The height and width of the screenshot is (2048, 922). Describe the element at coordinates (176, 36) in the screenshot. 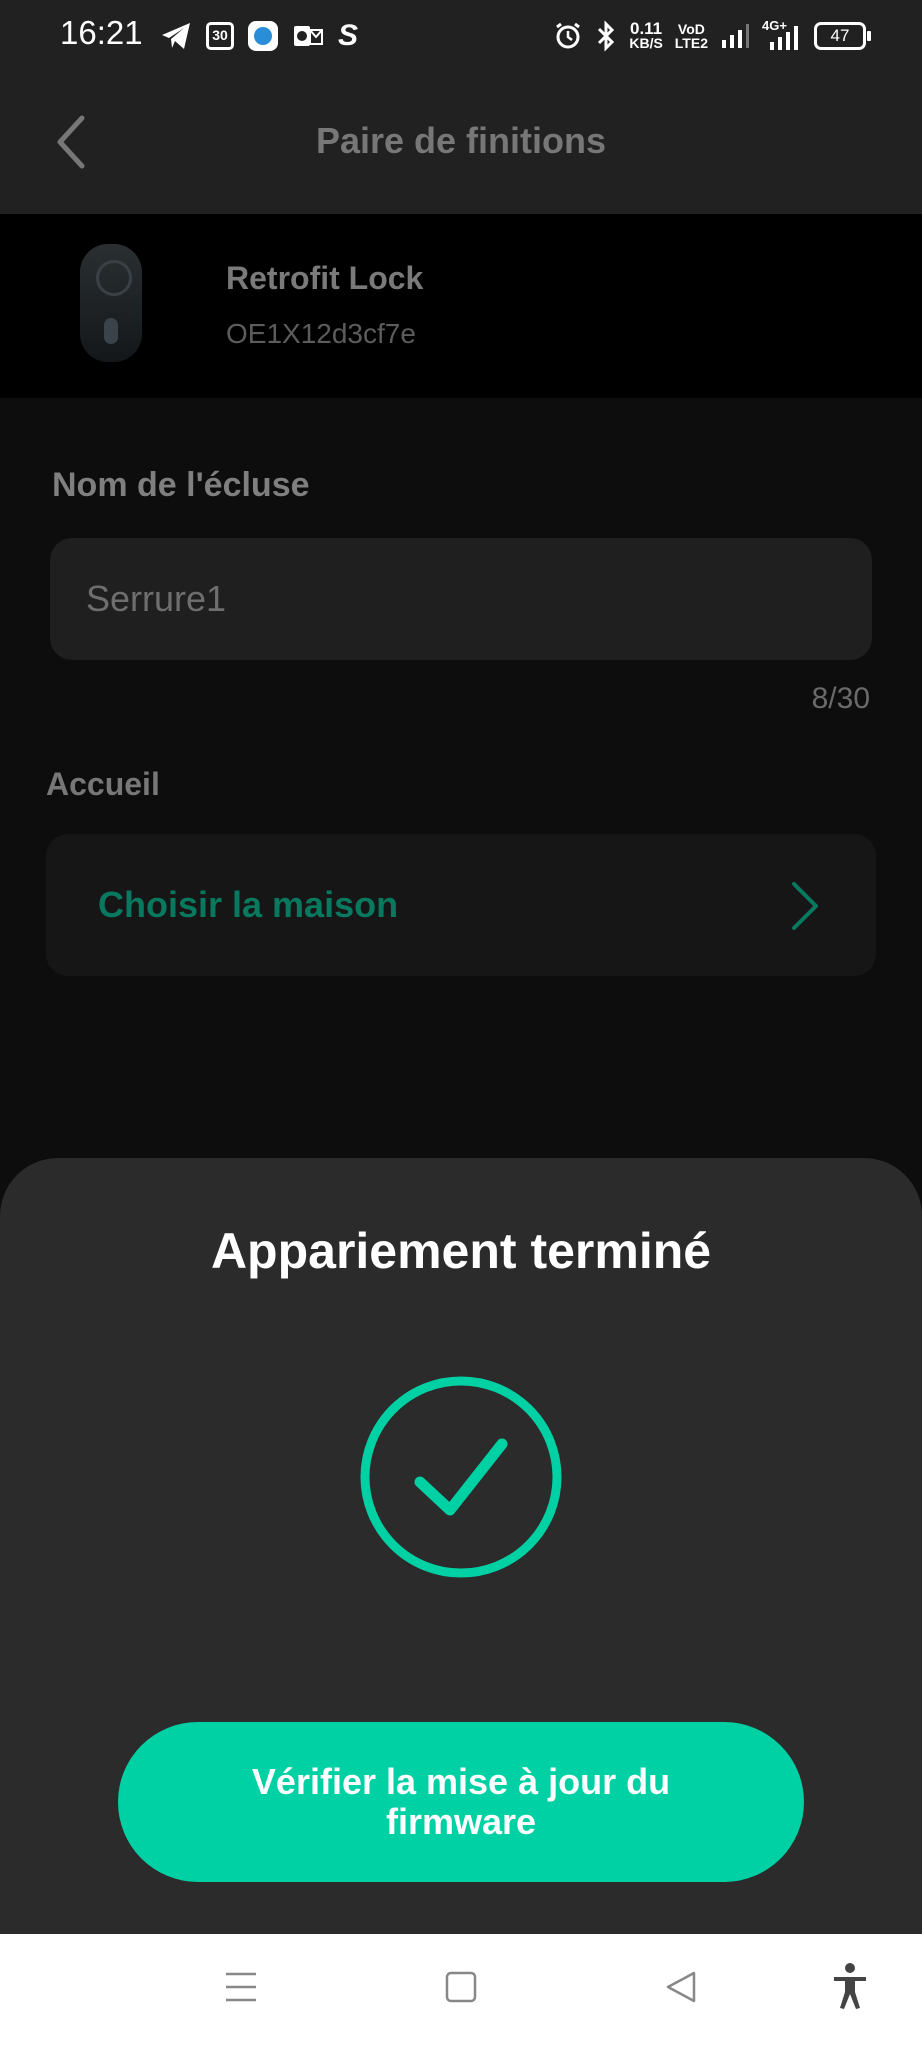

I see `telegram-icon` at that location.